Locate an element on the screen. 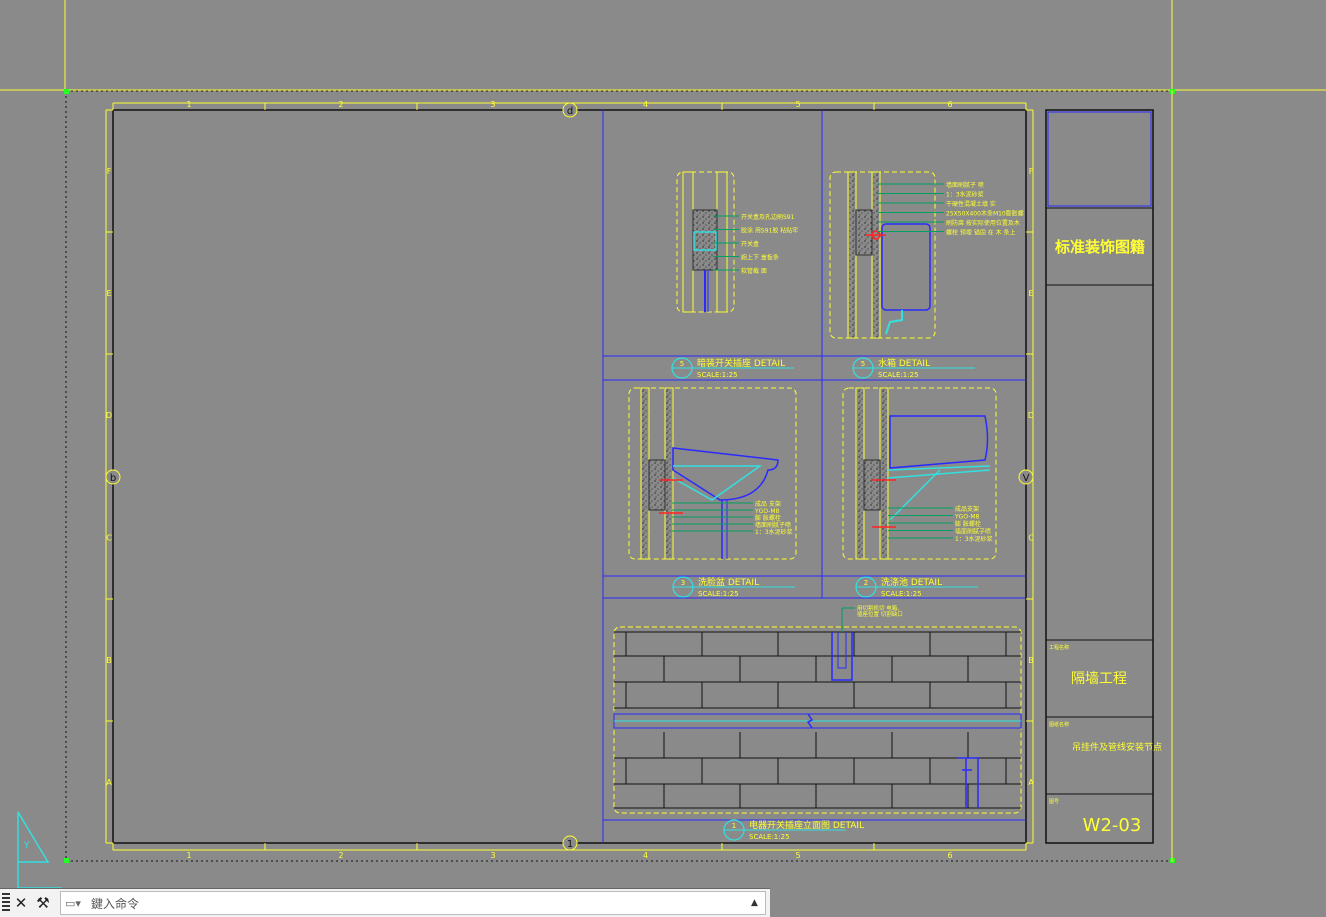 The height and width of the screenshot is (917, 1326). svg-text: b is located at coordinates (113, 478).